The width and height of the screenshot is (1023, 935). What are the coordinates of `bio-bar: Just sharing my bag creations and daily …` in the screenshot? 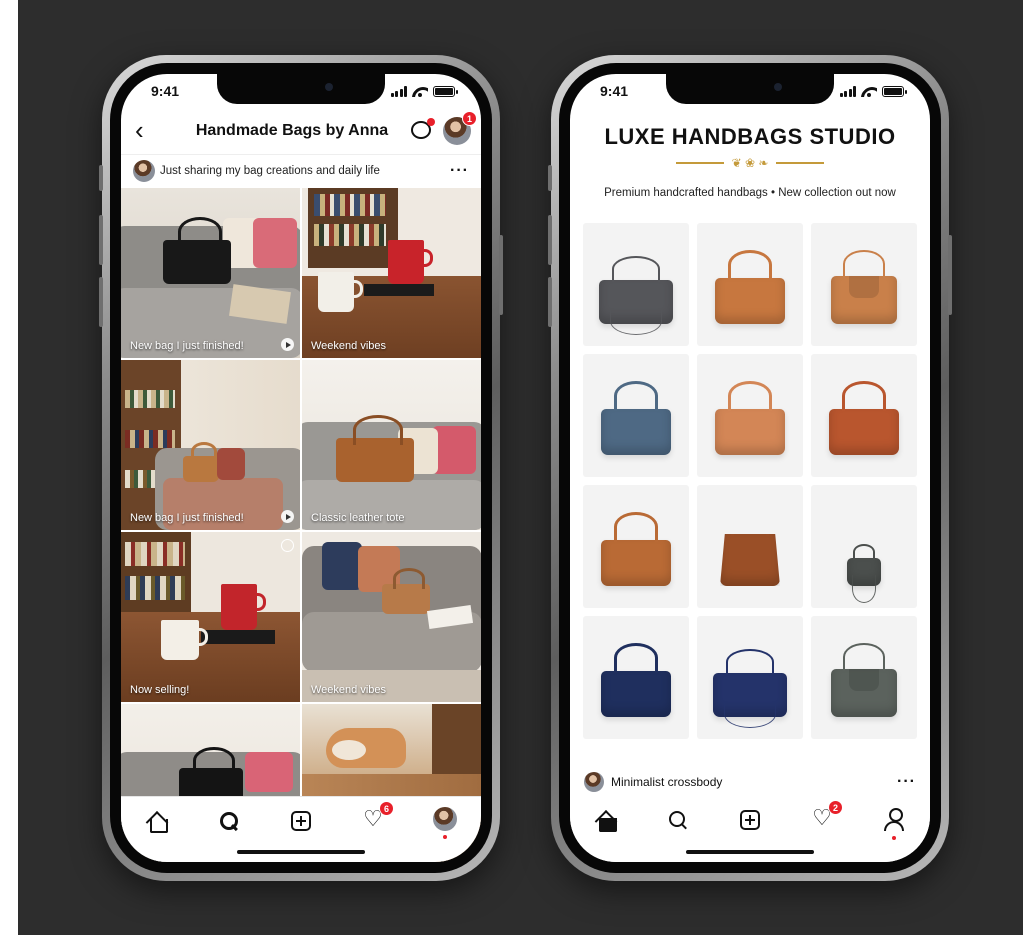 It's located at (301, 170).